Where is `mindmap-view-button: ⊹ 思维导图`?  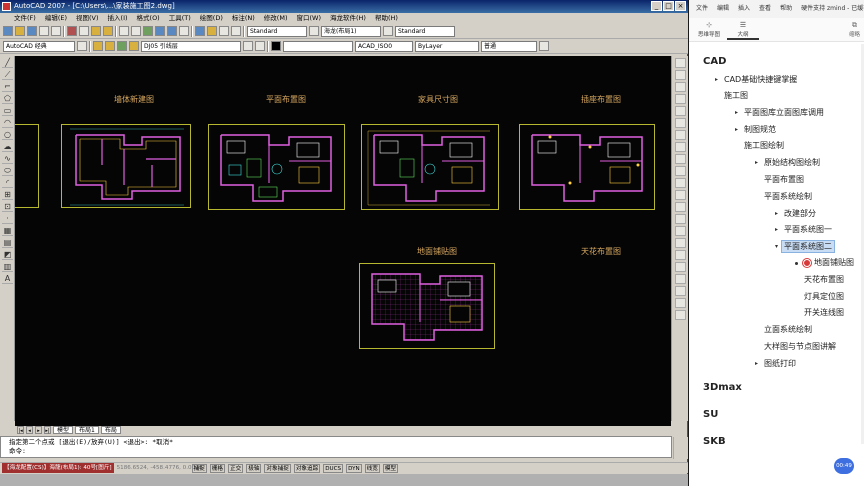
mindmap-view-button: ⊹ 思维导图 is located at coordinates (709, 30).